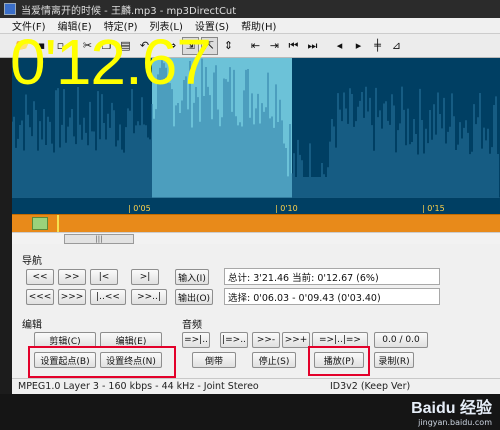  I want to click on app-icon, so click(10, 9).